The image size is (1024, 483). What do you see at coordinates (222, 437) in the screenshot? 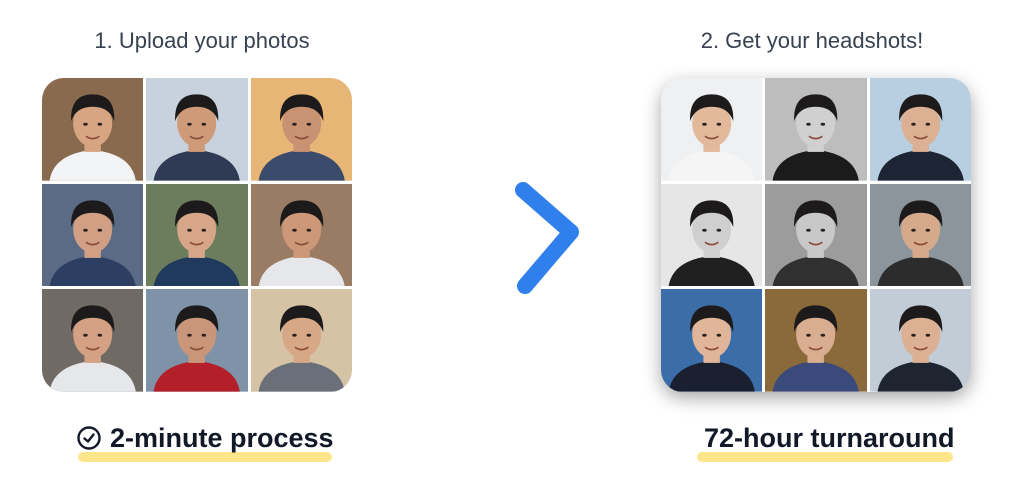
I see `left-caption-text: 2-minute process` at bounding box center [222, 437].